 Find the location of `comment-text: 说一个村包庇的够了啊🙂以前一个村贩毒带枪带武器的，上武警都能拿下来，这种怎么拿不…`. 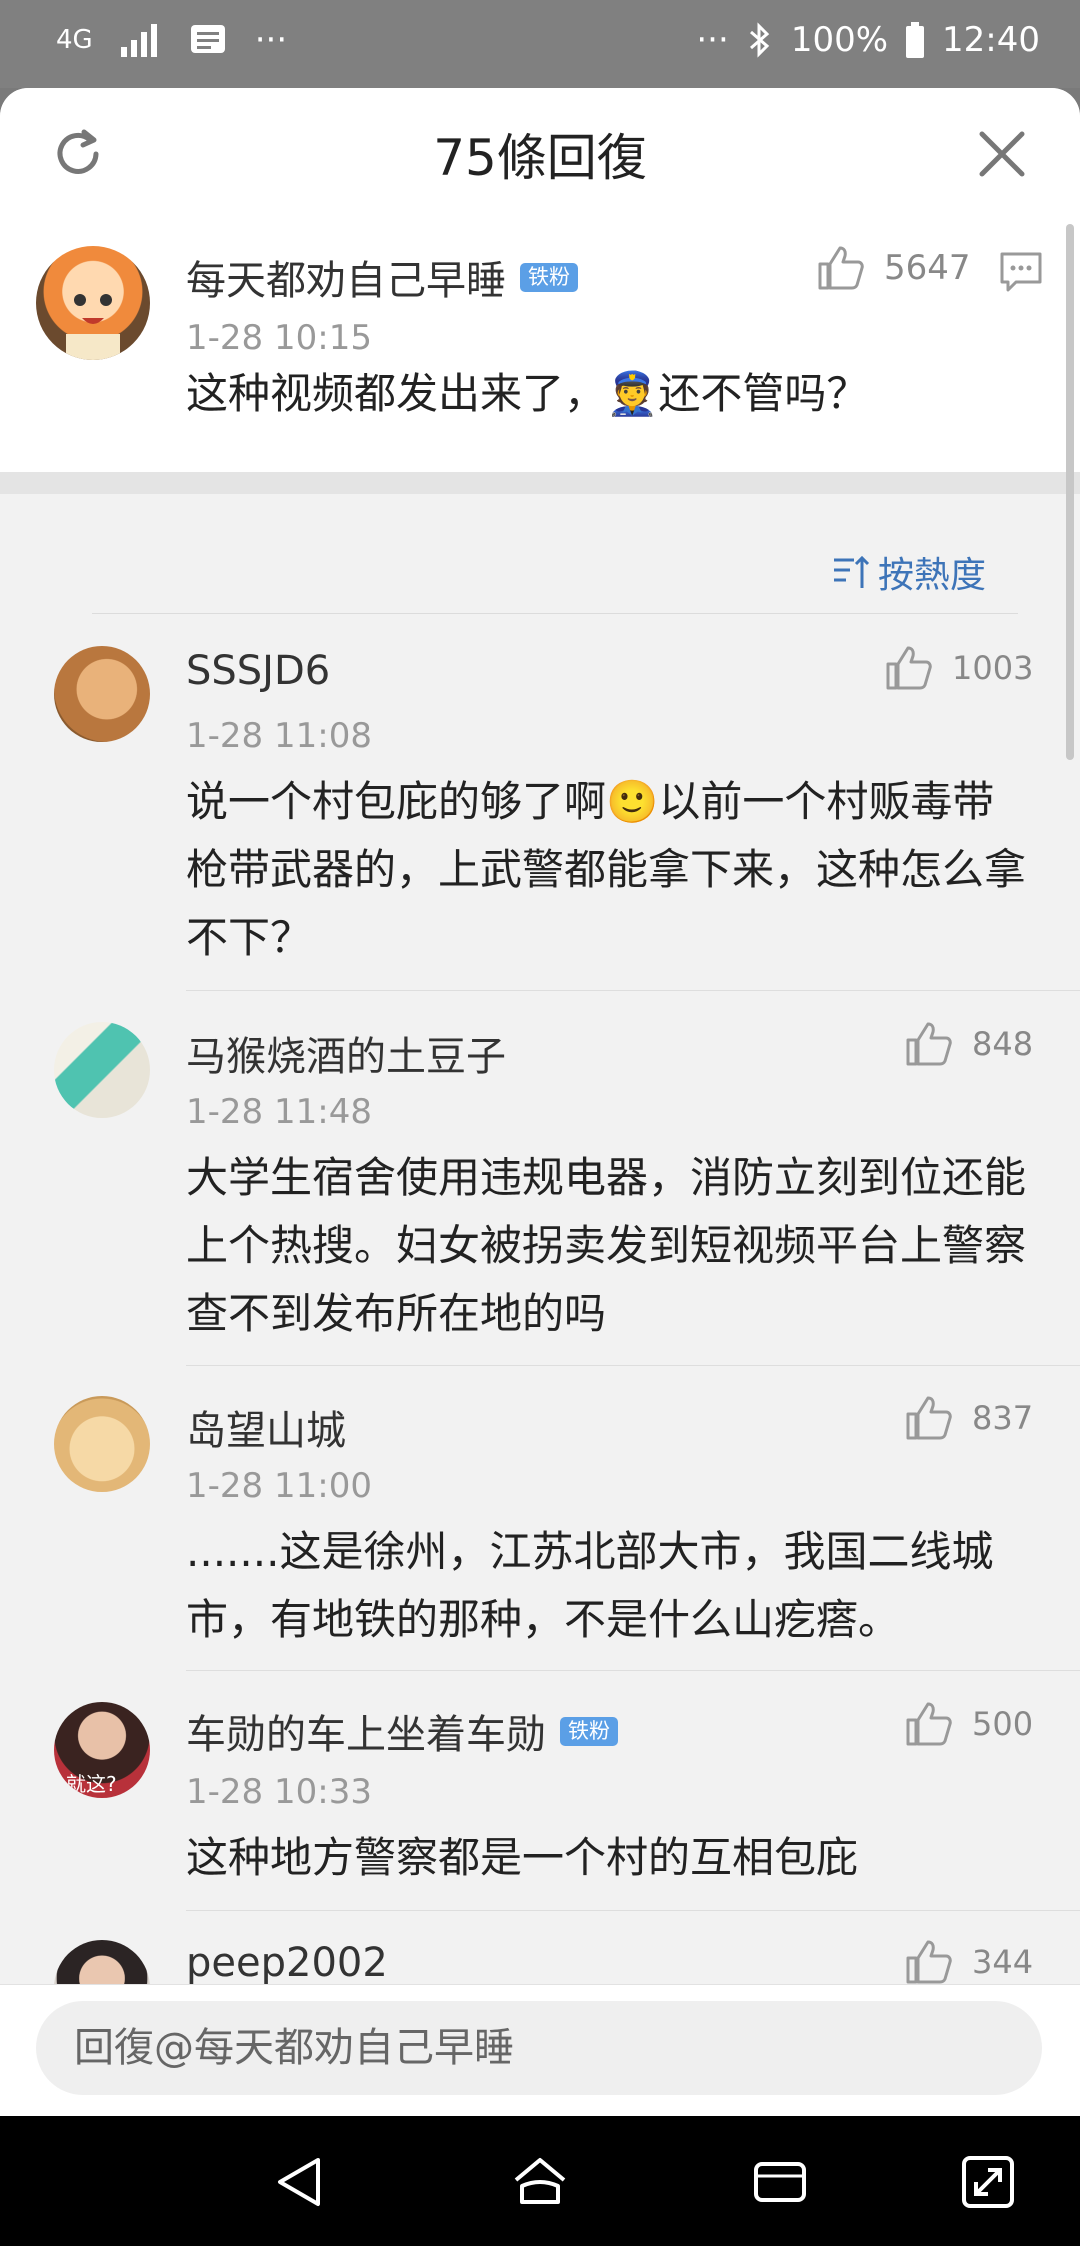

comment-text: 说一个村包庇的够了啊🙂以前一个村贩毒带枪带武器的，上武警都能拿下来，这种怎么拿不… is located at coordinates (606, 869).